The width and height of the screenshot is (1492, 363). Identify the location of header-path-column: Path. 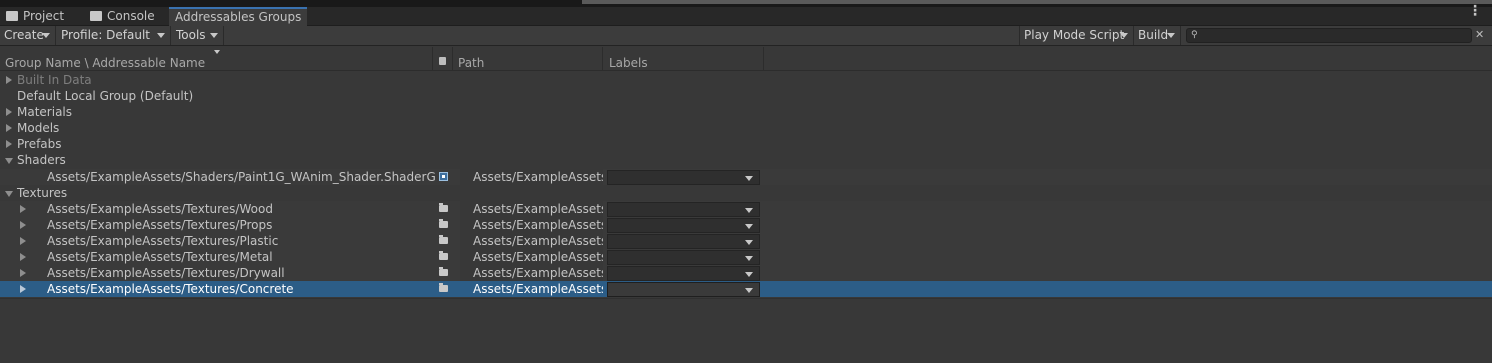
(528, 59).